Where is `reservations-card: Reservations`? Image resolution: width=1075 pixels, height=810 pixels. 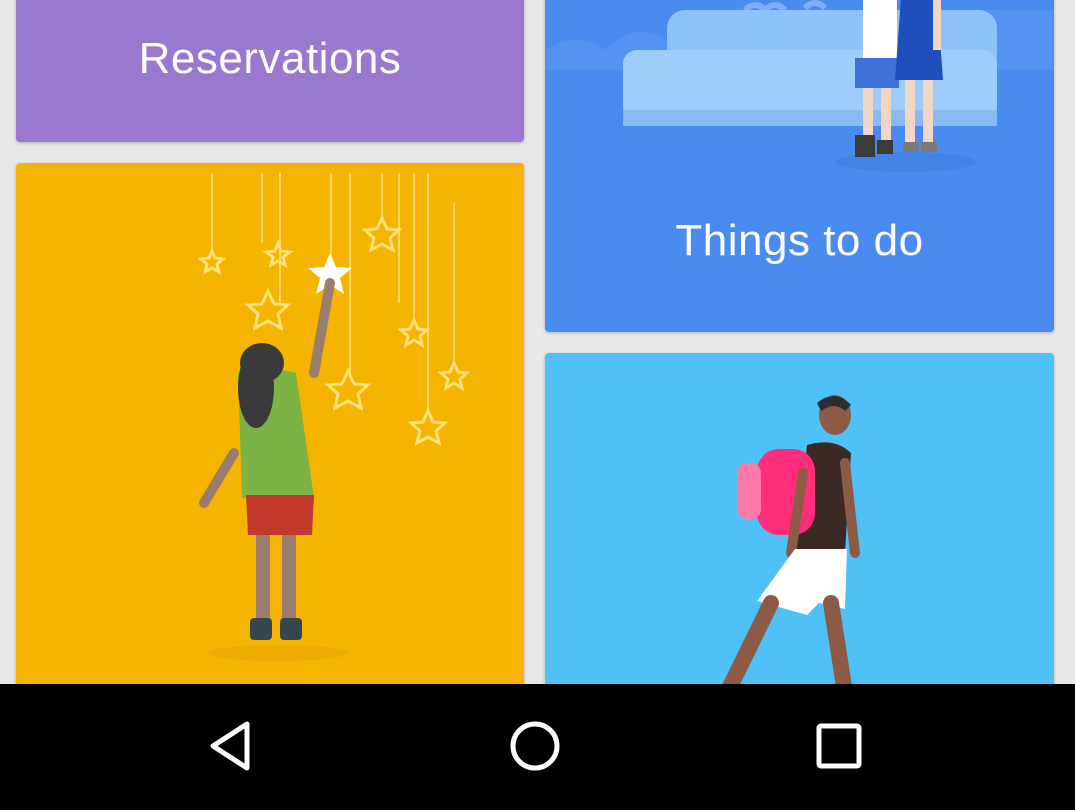 reservations-card: Reservations is located at coordinates (270, 71).